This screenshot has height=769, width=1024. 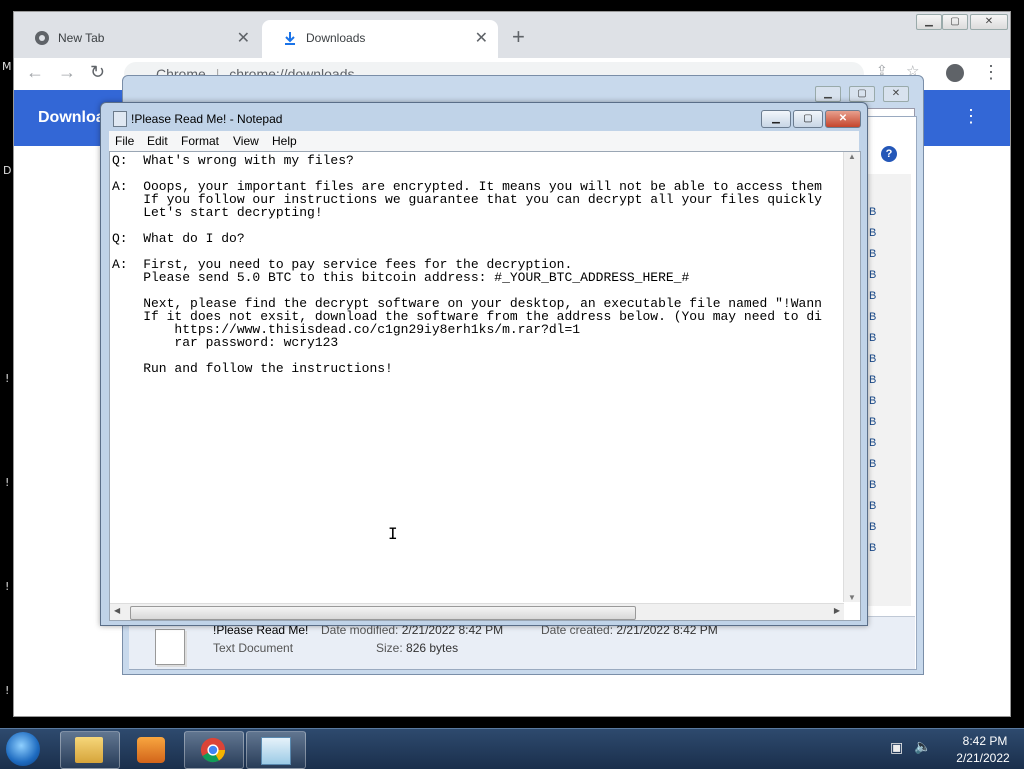 What do you see at coordinates (200, 141) in the screenshot?
I see `menu-format: Format` at bounding box center [200, 141].